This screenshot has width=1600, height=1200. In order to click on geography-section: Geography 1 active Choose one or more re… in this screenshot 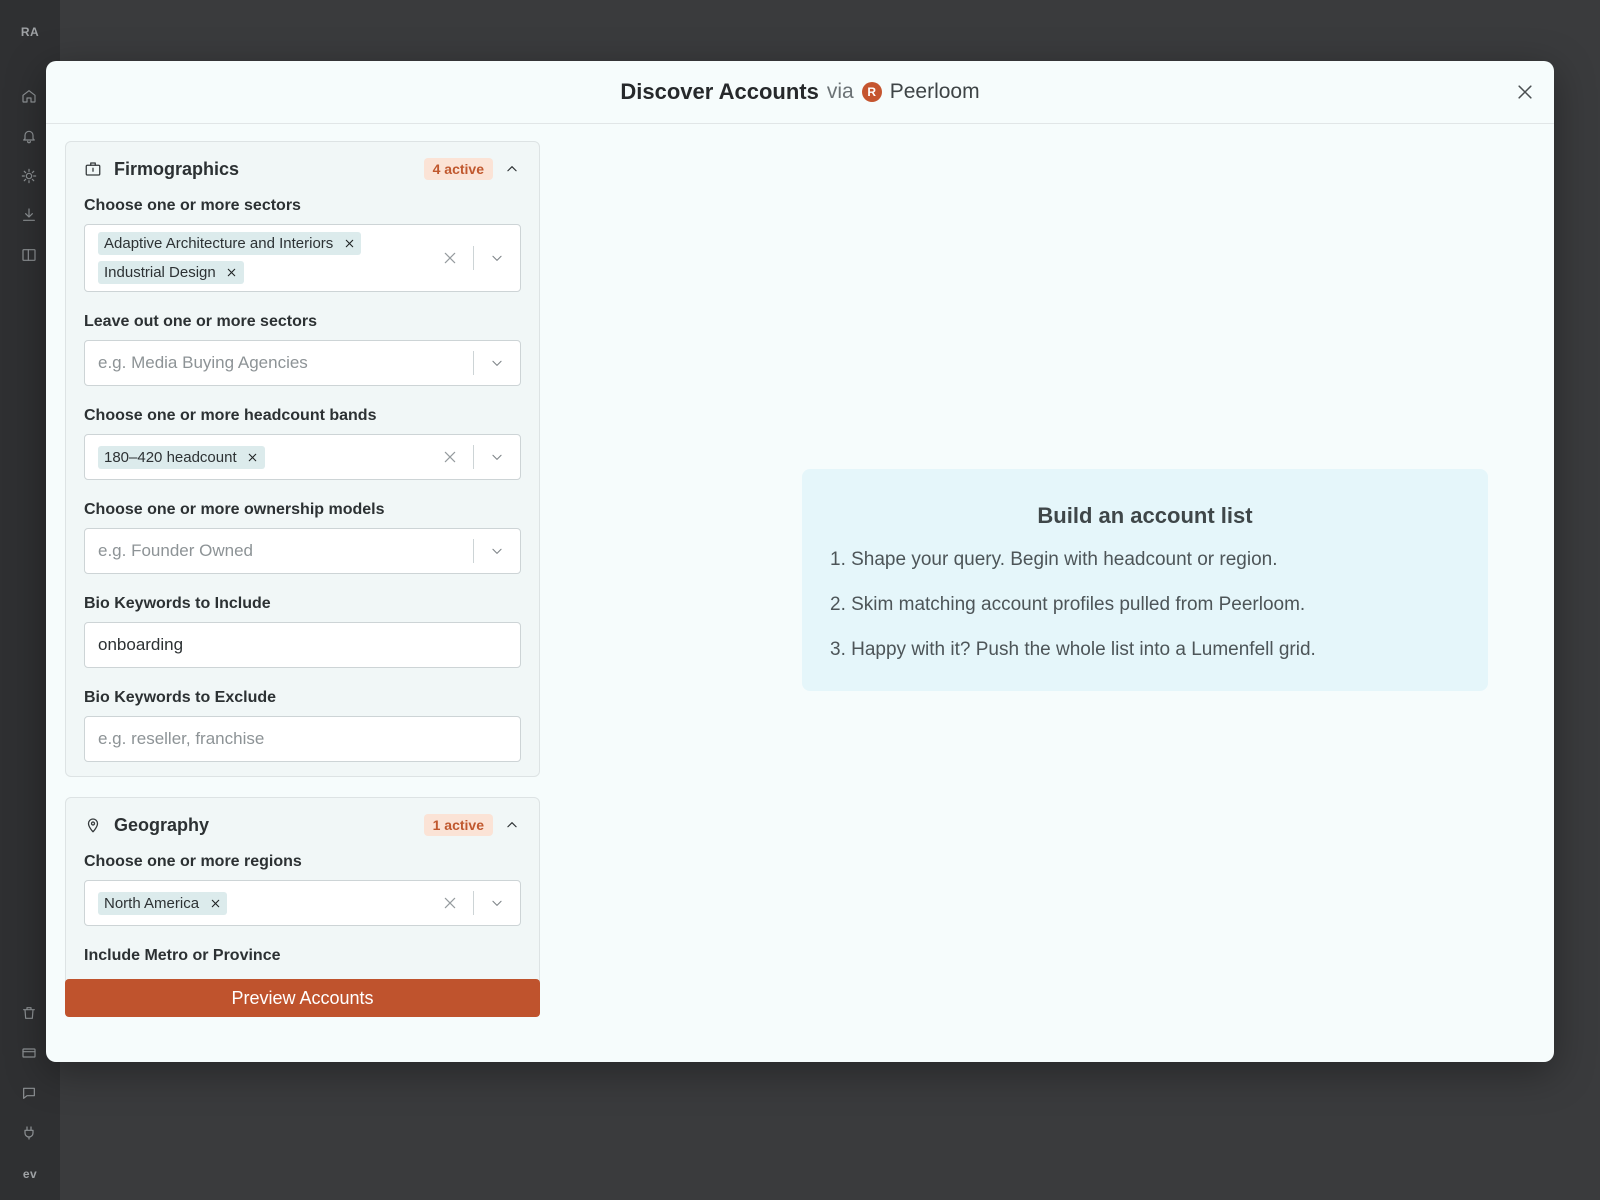, I will do `click(302, 892)`.